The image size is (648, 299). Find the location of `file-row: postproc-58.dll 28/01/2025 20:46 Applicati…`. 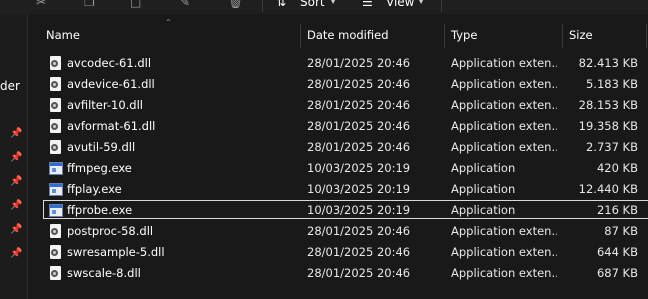

file-row: postproc-58.dll 28/01/2025 20:46 Applicati… is located at coordinates (338, 231).